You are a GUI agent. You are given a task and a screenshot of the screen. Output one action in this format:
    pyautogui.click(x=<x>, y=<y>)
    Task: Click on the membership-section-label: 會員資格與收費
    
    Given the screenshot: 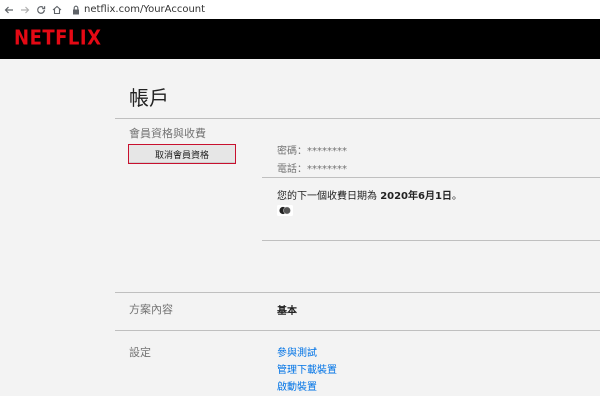 What is the action you would take?
    pyautogui.click(x=167, y=133)
    